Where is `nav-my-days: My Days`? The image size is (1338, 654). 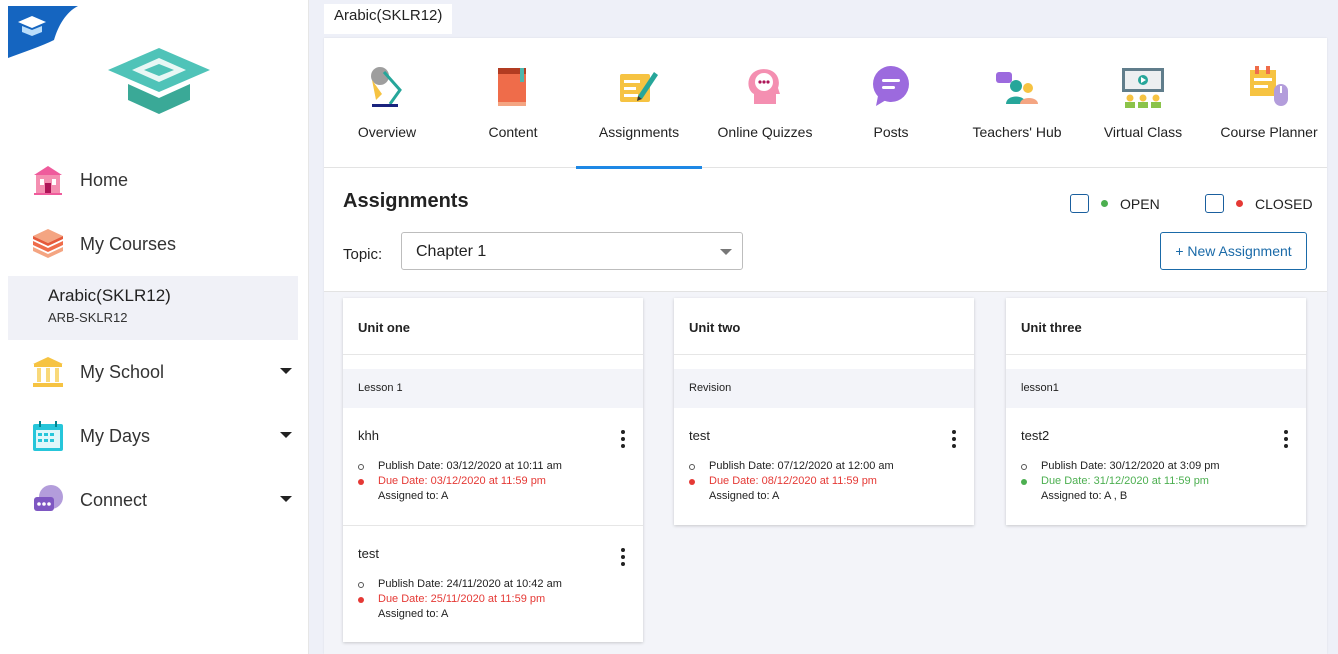
nav-my-days: My Days is located at coordinates (158, 436).